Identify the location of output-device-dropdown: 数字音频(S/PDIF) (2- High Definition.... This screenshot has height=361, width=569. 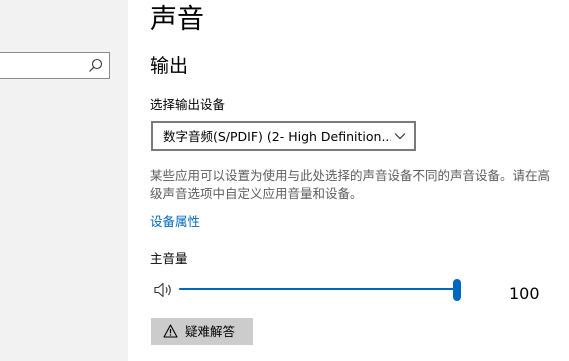
(283, 136).